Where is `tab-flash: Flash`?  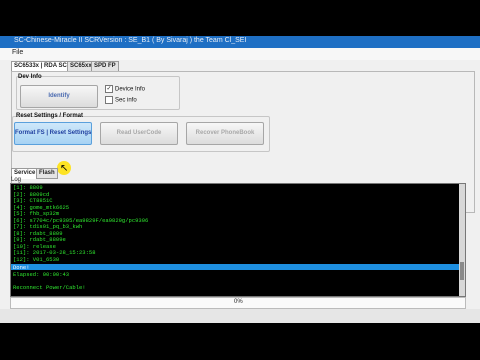
tab-flash: Flash is located at coordinates (47, 173).